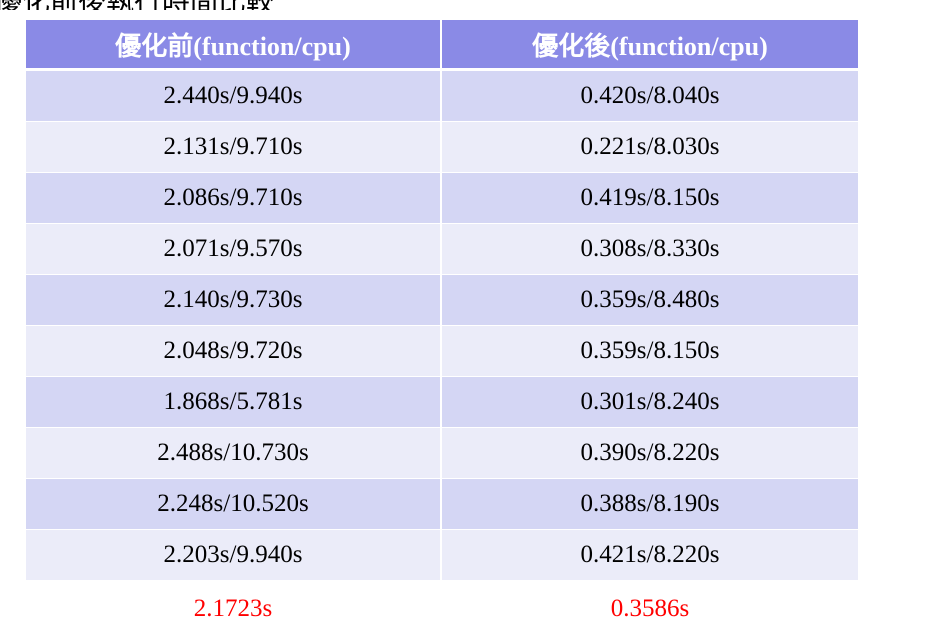 This screenshot has width=943, height=622. I want to click on cell-after: 0.390s/8.220s, so click(650, 453).